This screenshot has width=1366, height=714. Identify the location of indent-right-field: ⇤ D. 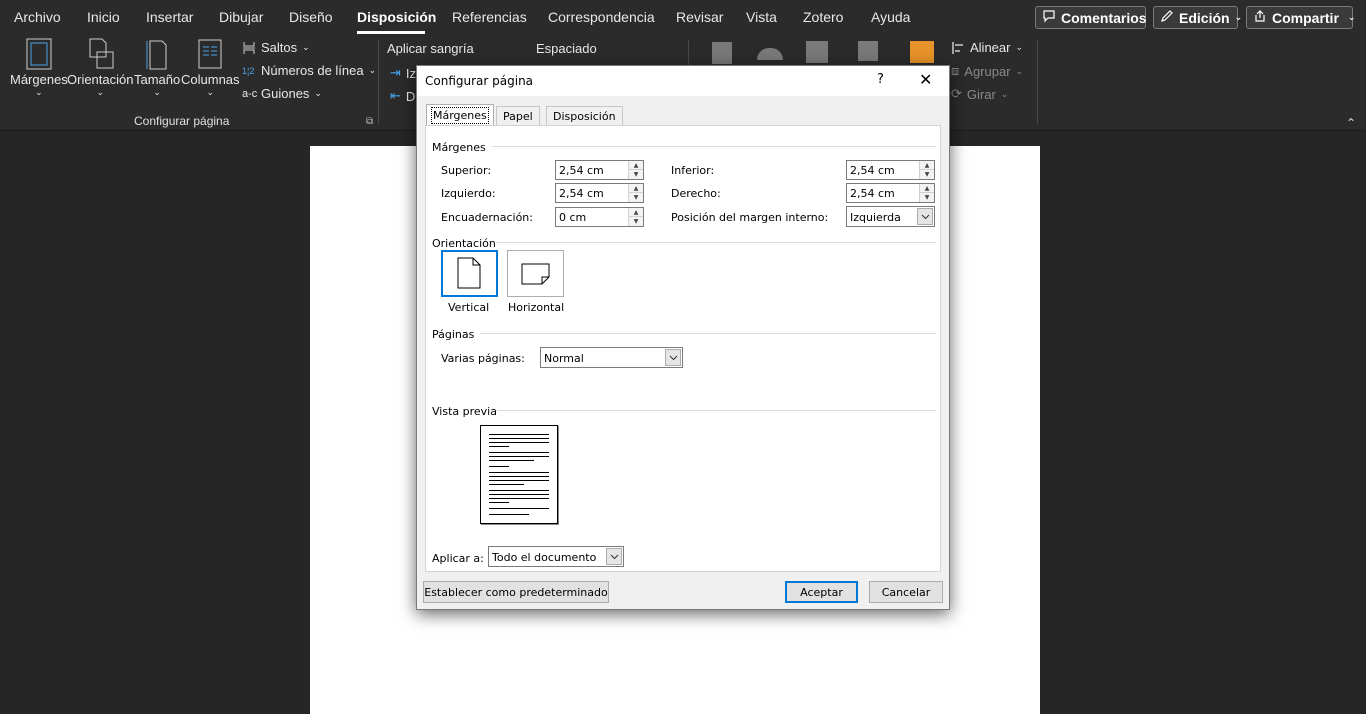
(402, 96).